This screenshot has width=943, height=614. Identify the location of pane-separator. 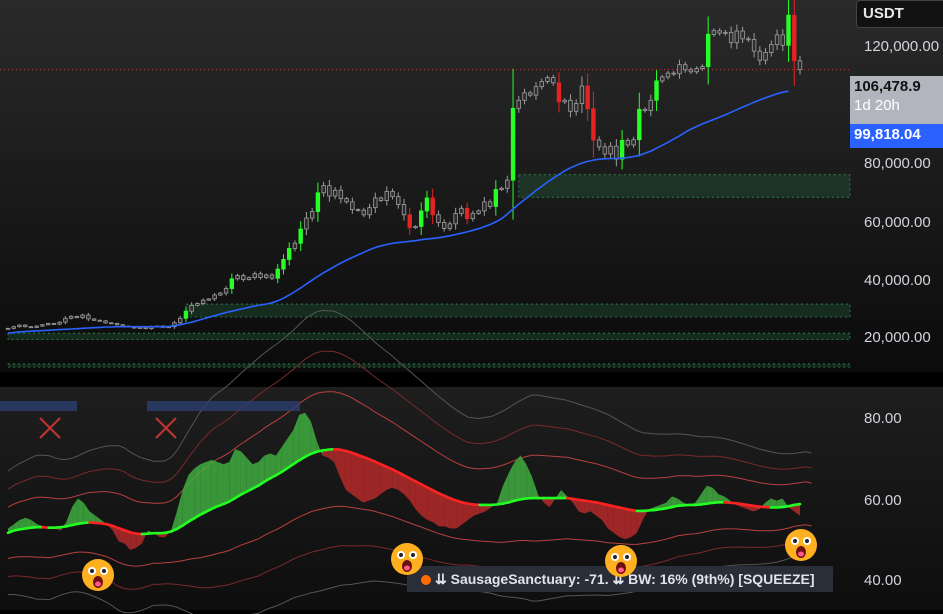
(471, 379).